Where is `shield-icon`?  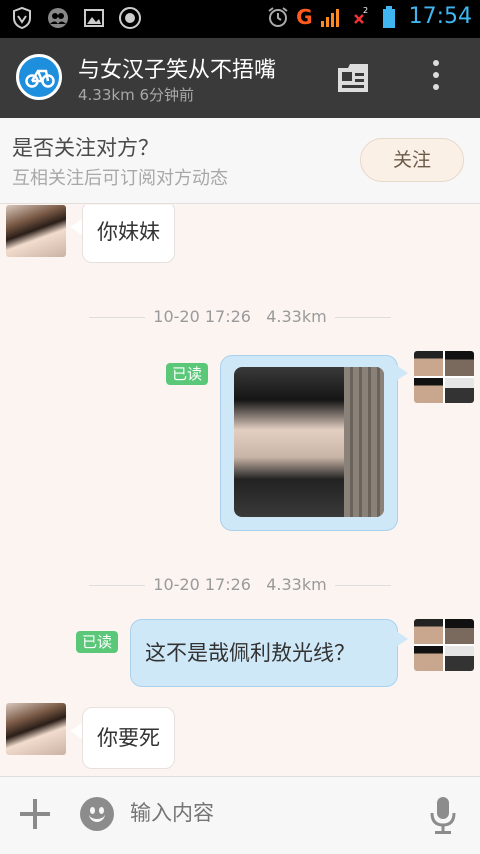 shield-icon is located at coordinates (22, 18).